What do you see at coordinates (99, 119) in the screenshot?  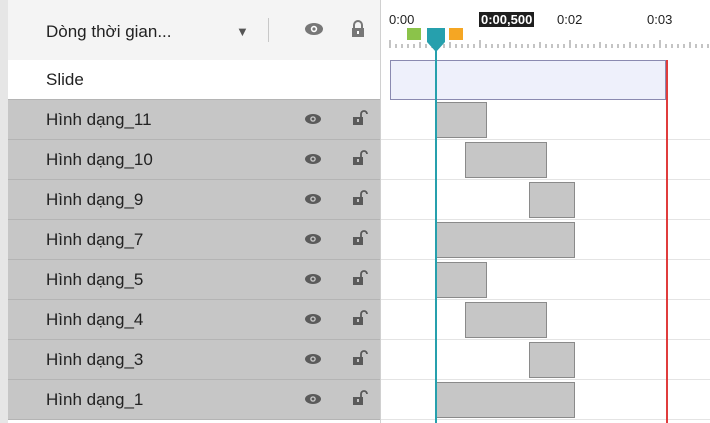 I see `layer-label: Hình dạng_11` at bounding box center [99, 119].